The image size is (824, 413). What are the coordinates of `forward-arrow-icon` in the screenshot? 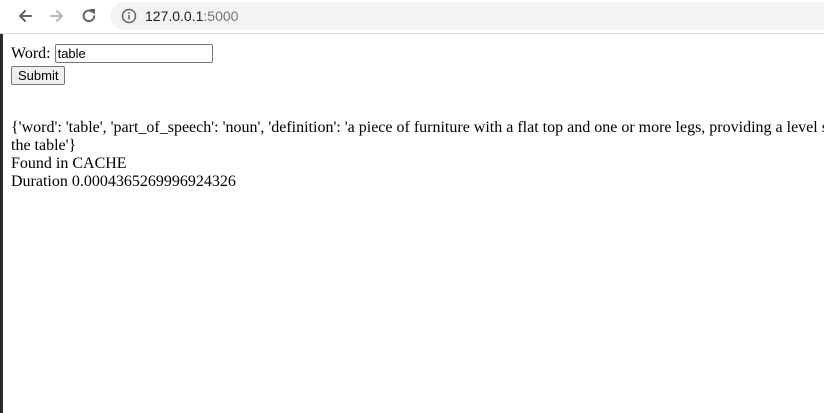 It's located at (56, 16).